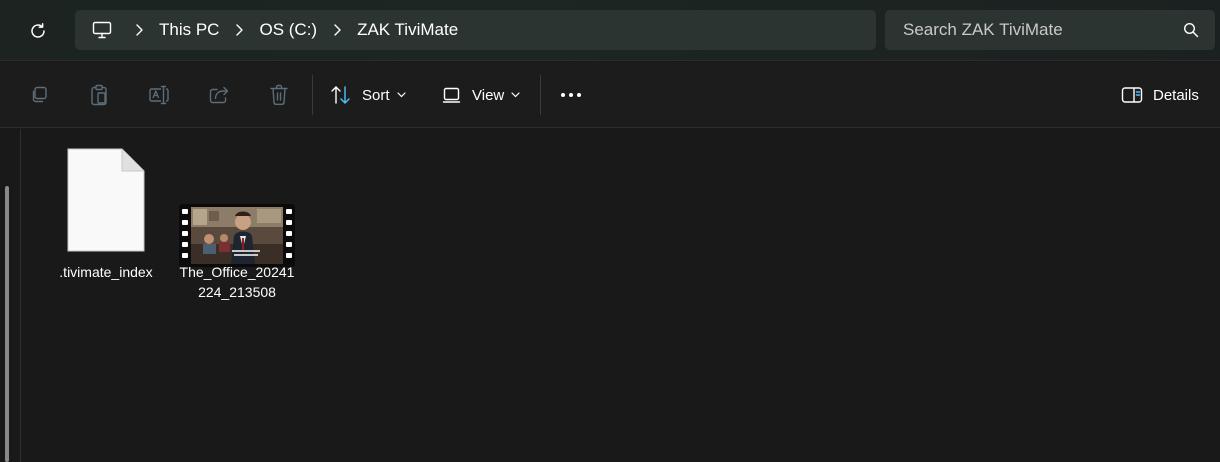 The height and width of the screenshot is (462, 1220). I want to click on sort-button: Sort, so click(368, 95).